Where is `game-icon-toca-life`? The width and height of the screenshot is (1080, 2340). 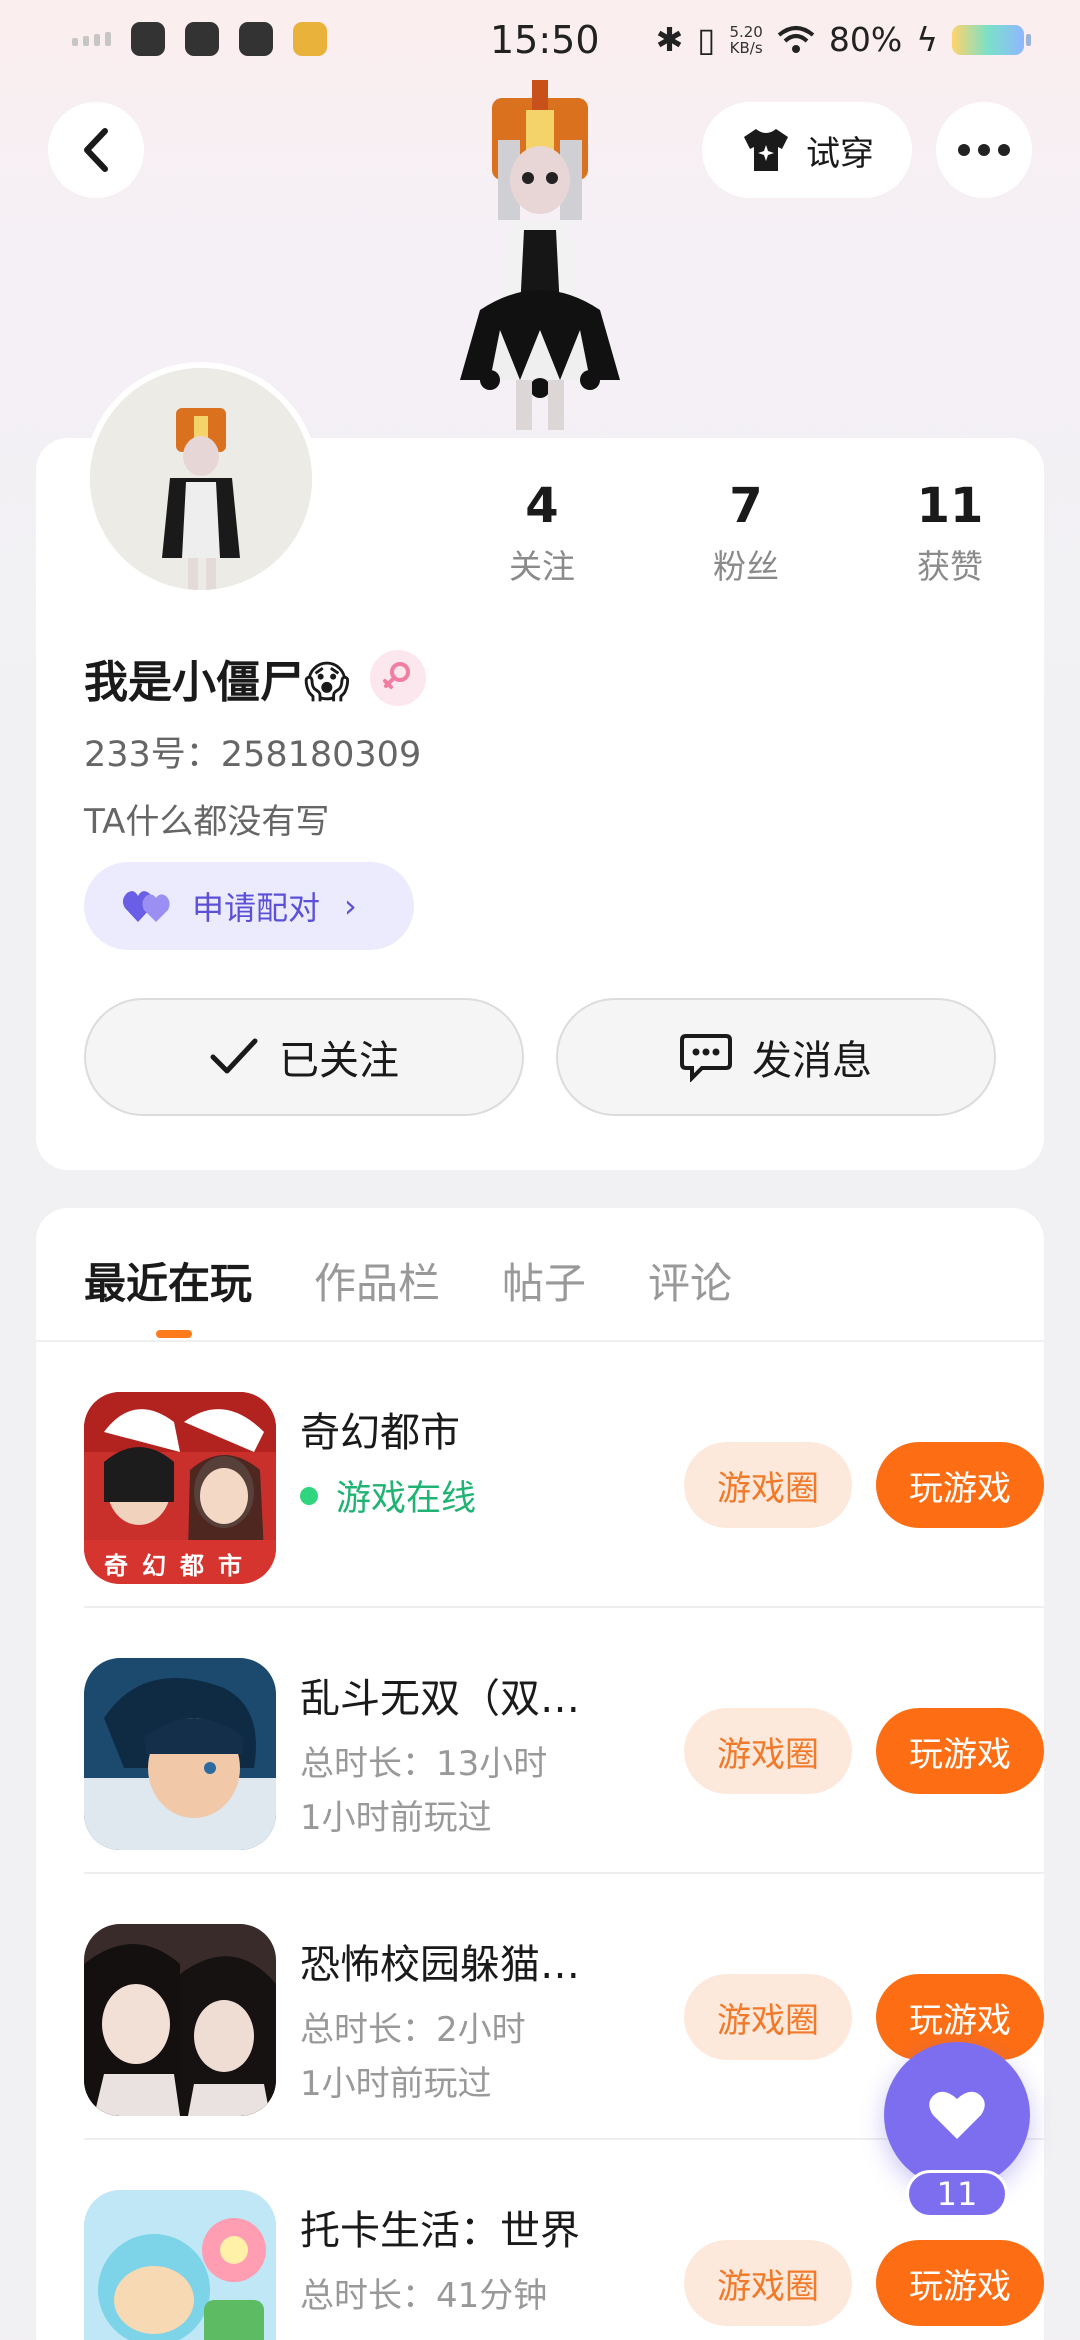 game-icon-toca-life is located at coordinates (180, 2265).